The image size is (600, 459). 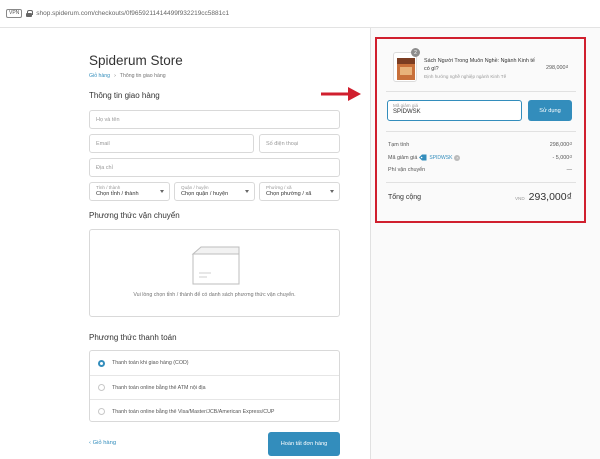 I want to click on vpn-badge: VPN, so click(x=14, y=13).